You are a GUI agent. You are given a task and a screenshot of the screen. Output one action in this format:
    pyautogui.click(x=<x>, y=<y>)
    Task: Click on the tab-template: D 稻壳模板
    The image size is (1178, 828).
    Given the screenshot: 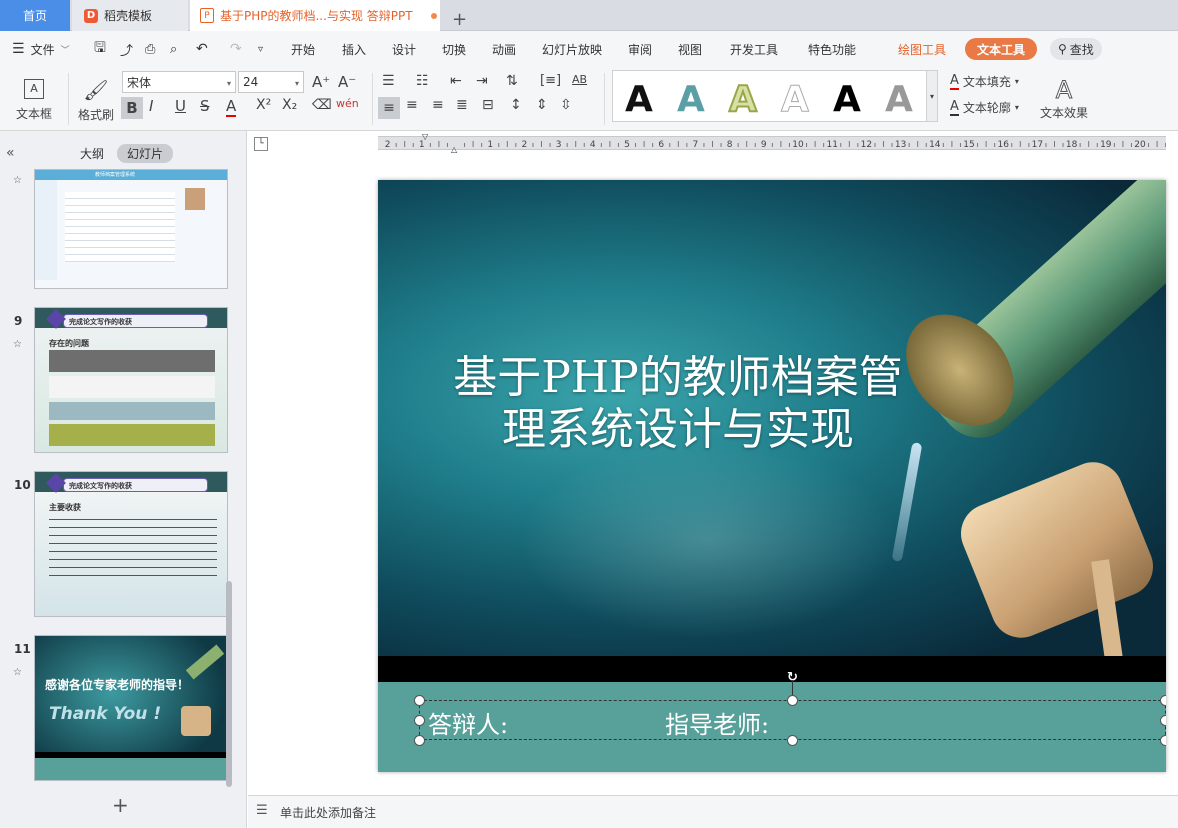 What is the action you would take?
    pyautogui.click(x=130, y=15)
    